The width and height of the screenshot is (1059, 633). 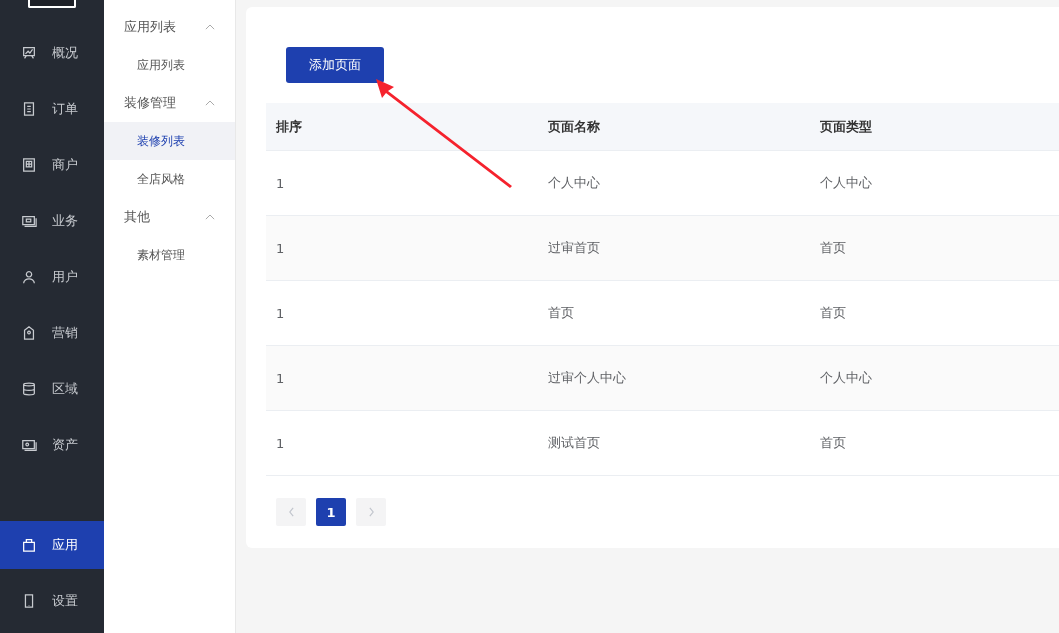 What do you see at coordinates (52, 277) in the screenshot?
I see `nav-item: 用户` at bounding box center [52, 277].